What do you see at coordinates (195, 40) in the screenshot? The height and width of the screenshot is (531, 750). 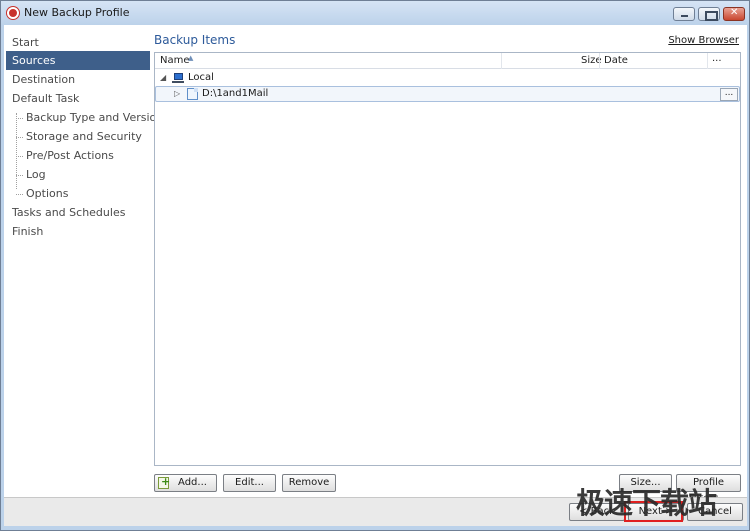 I see `page-title: Backup Items` at bounding box center [195, 40].